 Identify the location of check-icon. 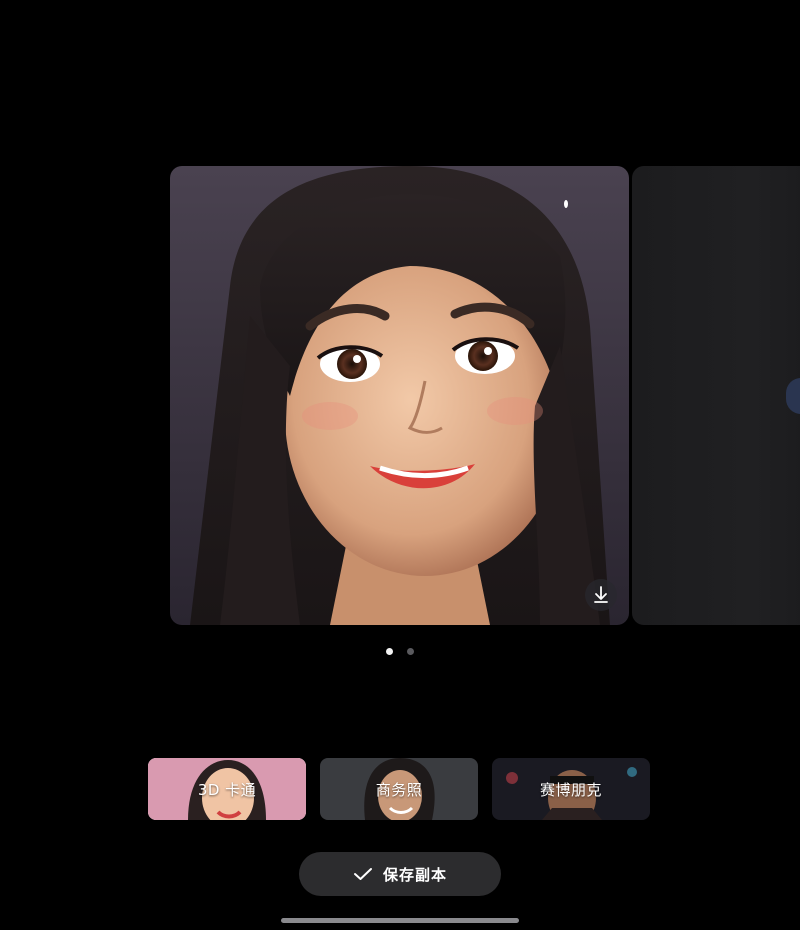
(362, 874).